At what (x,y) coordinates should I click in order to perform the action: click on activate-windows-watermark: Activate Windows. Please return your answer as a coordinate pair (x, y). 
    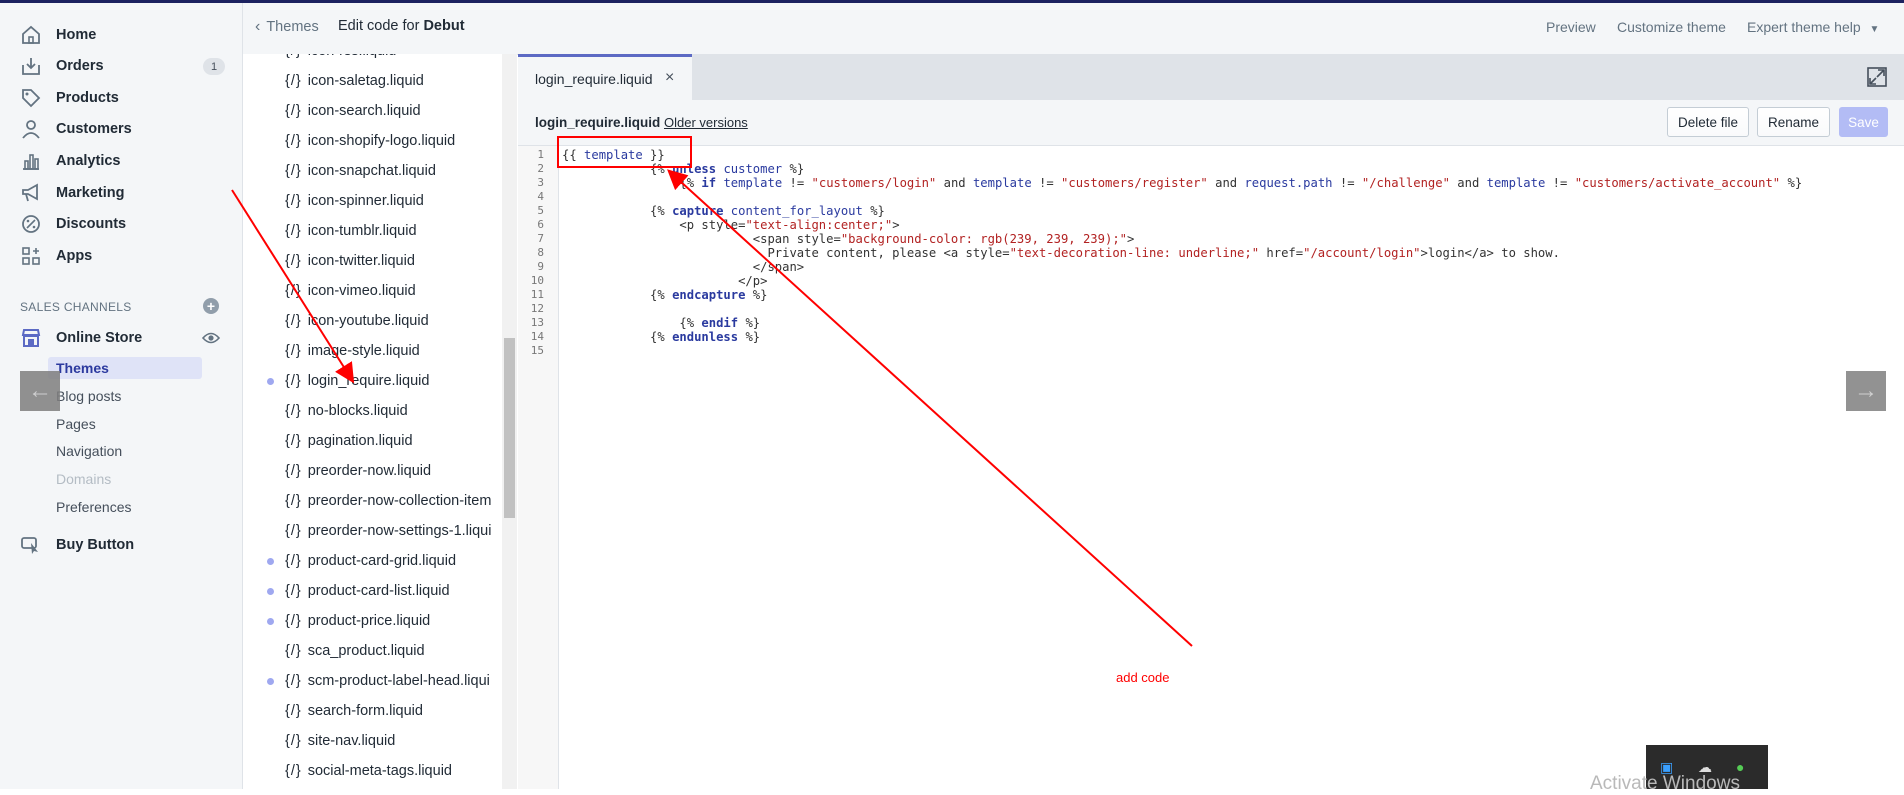
    Looking at the image, I should click on (1665, 783).